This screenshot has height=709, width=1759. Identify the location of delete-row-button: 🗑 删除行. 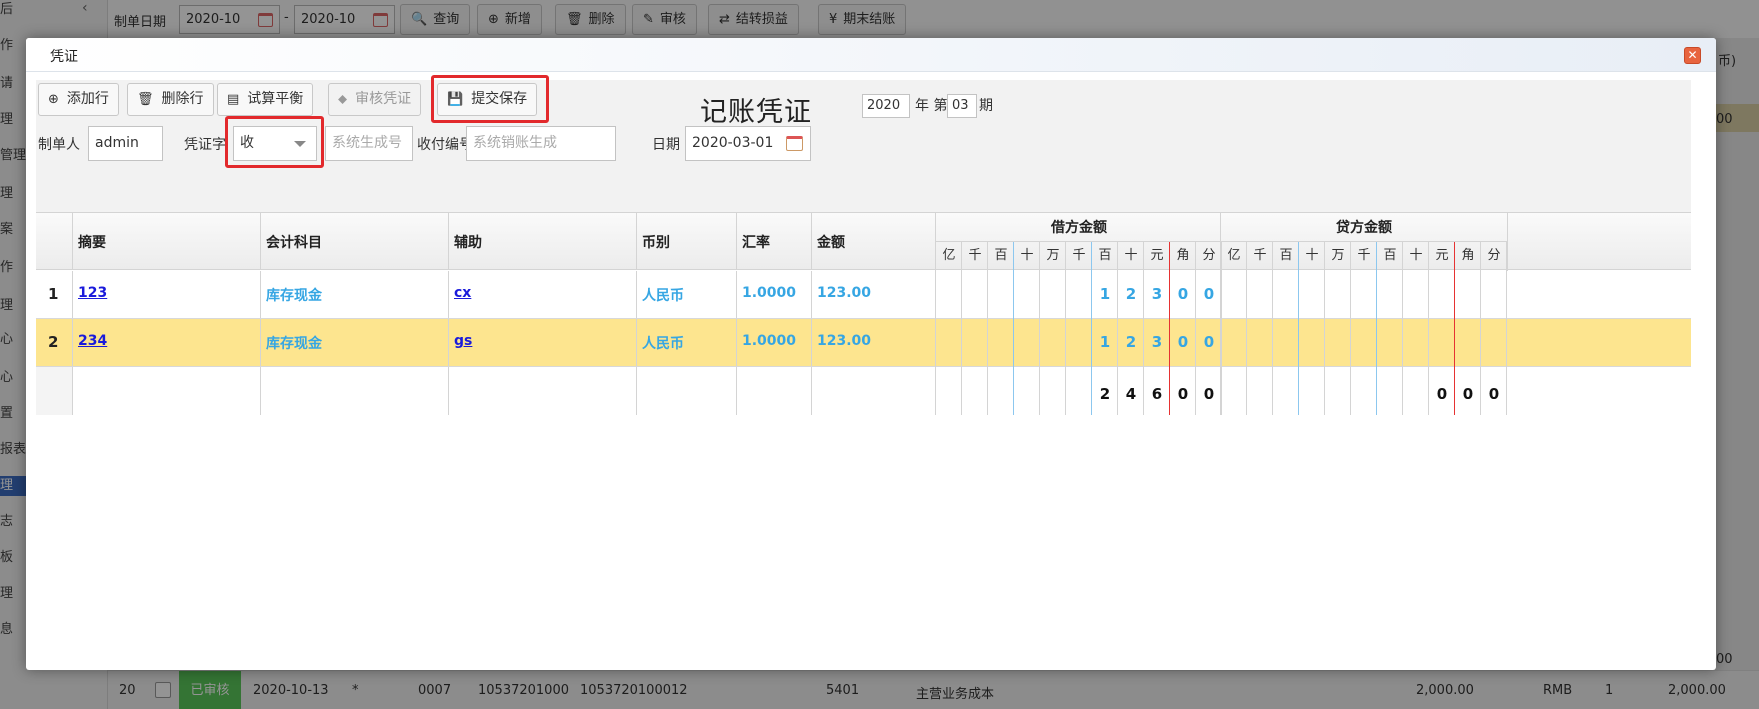
(170, 99).